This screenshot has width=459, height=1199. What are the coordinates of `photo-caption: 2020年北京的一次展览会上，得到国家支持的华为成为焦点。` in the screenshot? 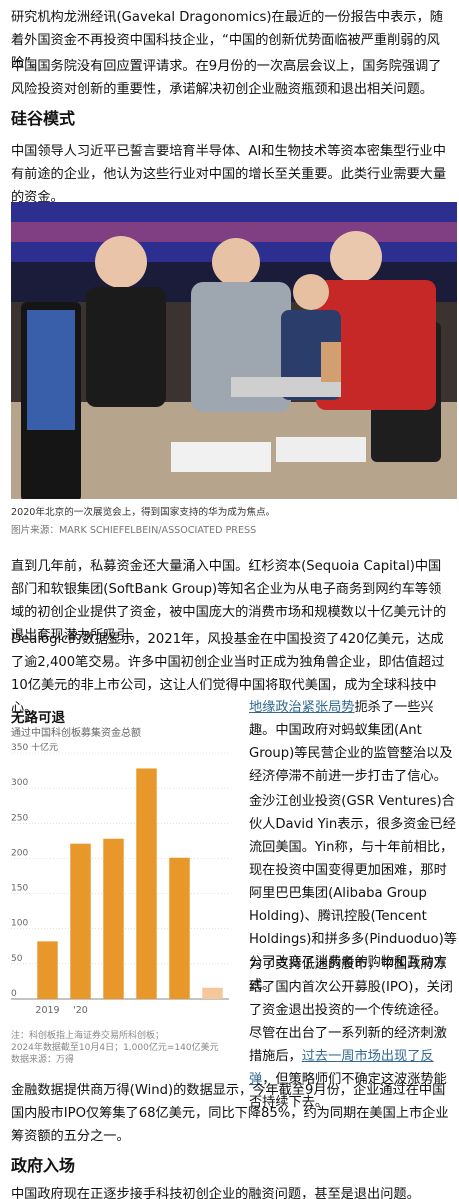 It's located at (143, 512).